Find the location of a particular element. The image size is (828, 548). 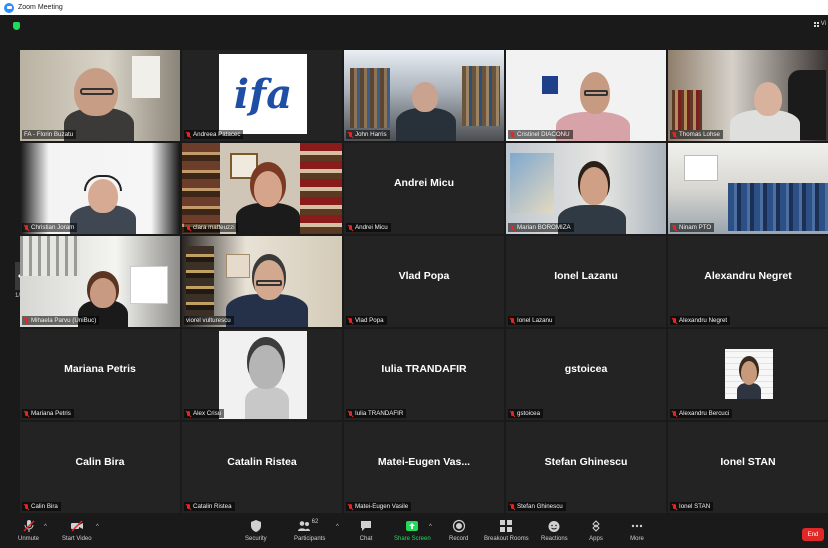

participant-tile: Alex Crisu is located at coordinates (262, 374).